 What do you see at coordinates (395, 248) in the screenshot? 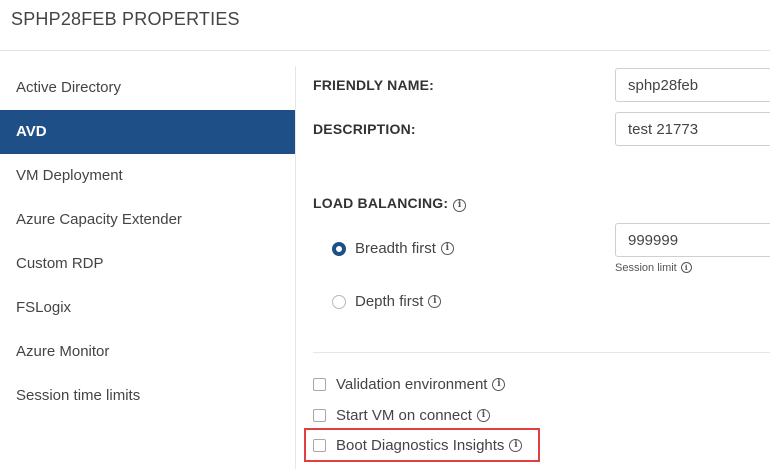
I see `breadth-first-label: Breadth first` at bounding box center [395, 248].